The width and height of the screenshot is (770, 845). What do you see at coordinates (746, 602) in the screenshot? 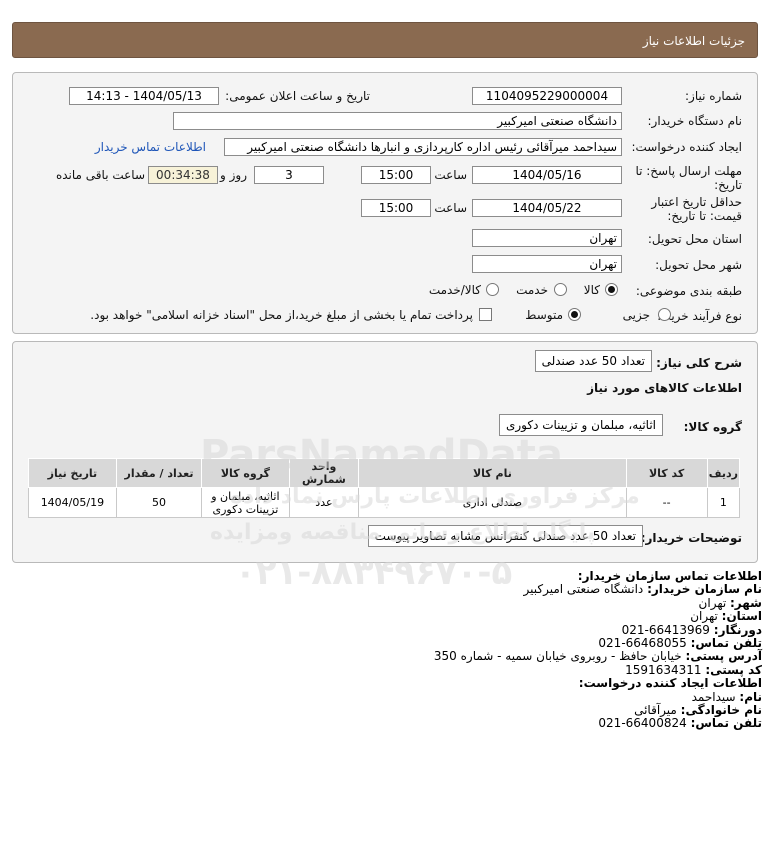
I see `contact-line-label: شهر:` at bounding box center [746, 602].